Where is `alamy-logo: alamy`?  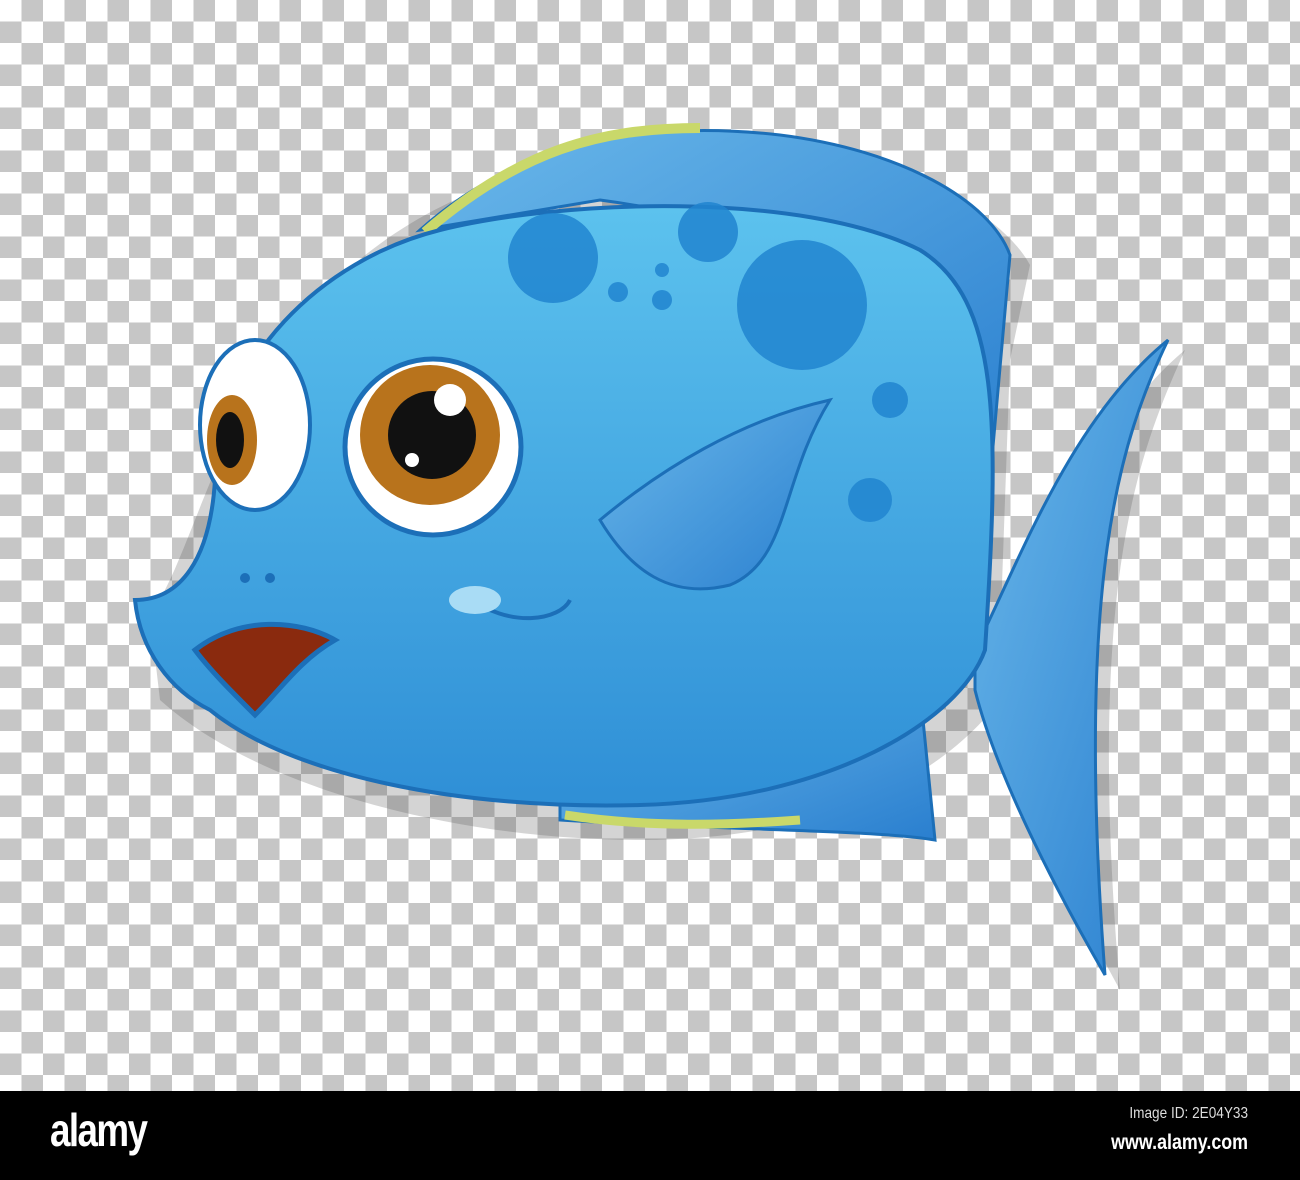 alamy-logo: alamy is located at coordinates (99, 1130).